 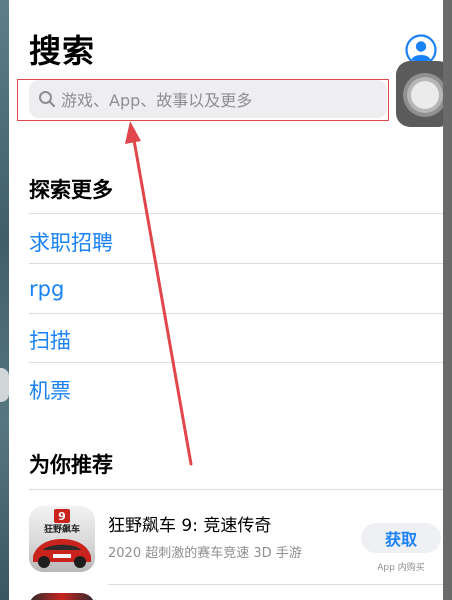 I want to click on edge-knob, so click(x=4, y=385).